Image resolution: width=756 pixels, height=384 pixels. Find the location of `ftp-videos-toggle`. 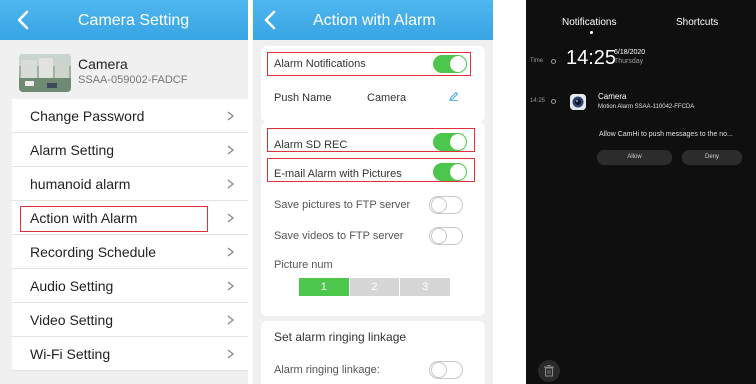

ftp-videos-toggle is located at coordinates (446, 236).